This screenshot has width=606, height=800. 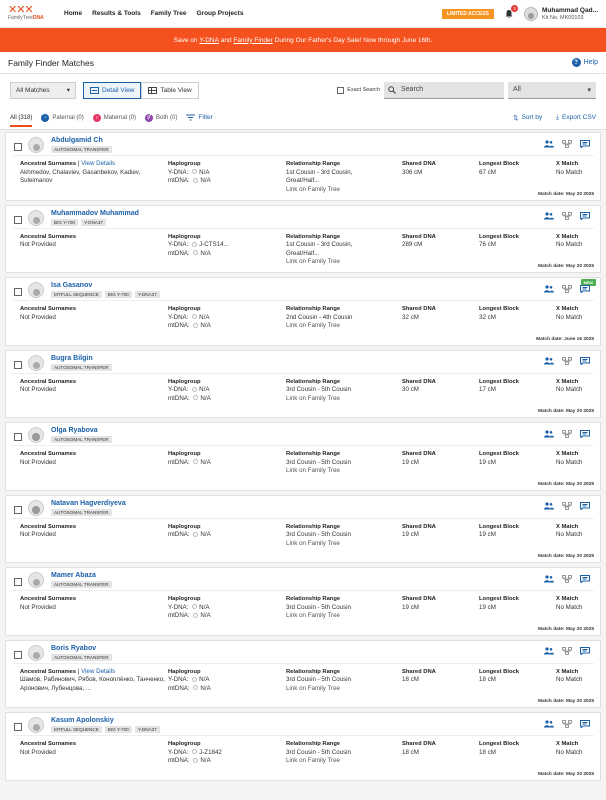 What do you see at coordinates (170, 90) in the screenshot?
I see `table-view-button: Table View` at bounding box center [170, 90].